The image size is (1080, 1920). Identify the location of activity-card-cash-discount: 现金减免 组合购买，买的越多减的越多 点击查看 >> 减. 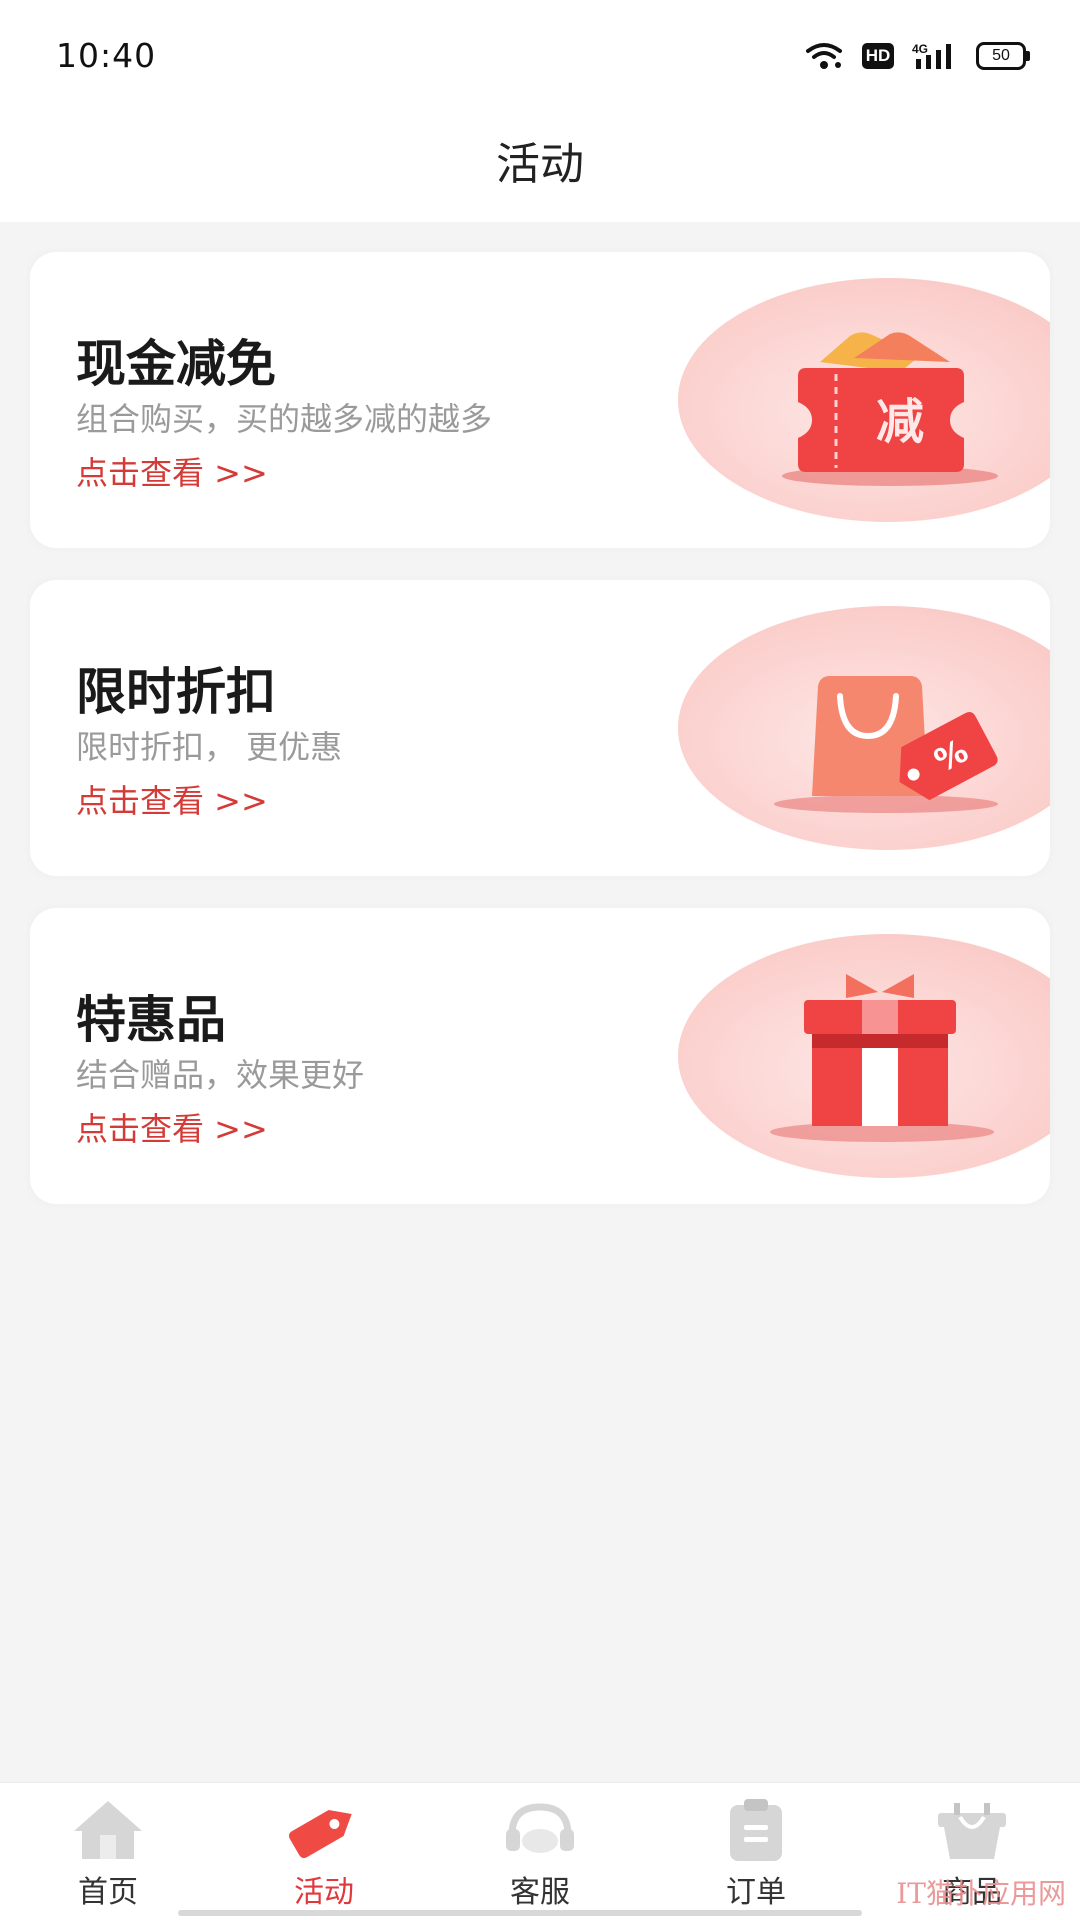
(540, 400).